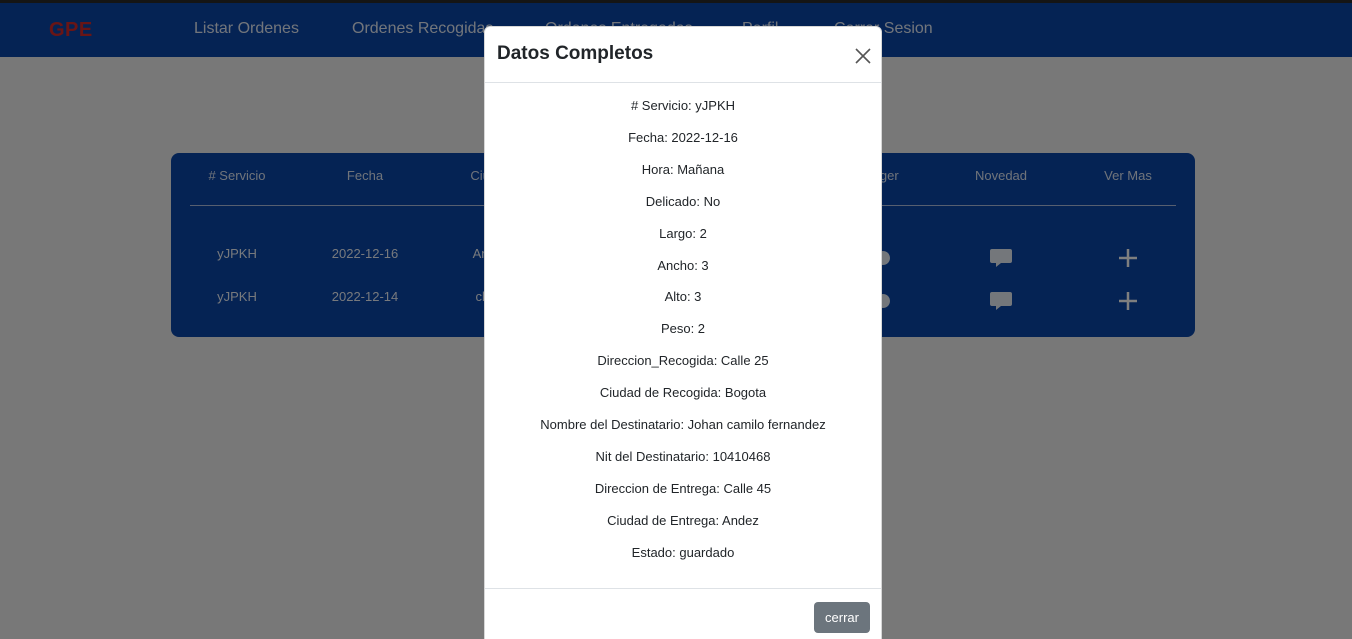  Describe the element at coordinates (683, 552) in the screenshot. I see `detail-estado: Estado: guardado` at that location.